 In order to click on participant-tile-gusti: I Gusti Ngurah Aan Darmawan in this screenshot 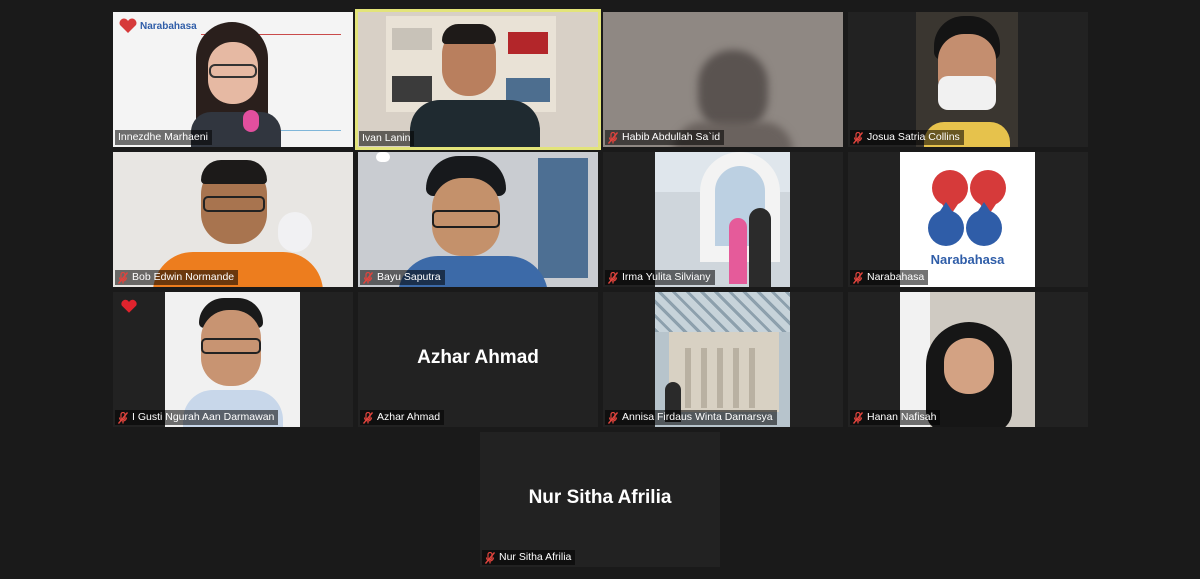, I will do `click(233, 359)`.